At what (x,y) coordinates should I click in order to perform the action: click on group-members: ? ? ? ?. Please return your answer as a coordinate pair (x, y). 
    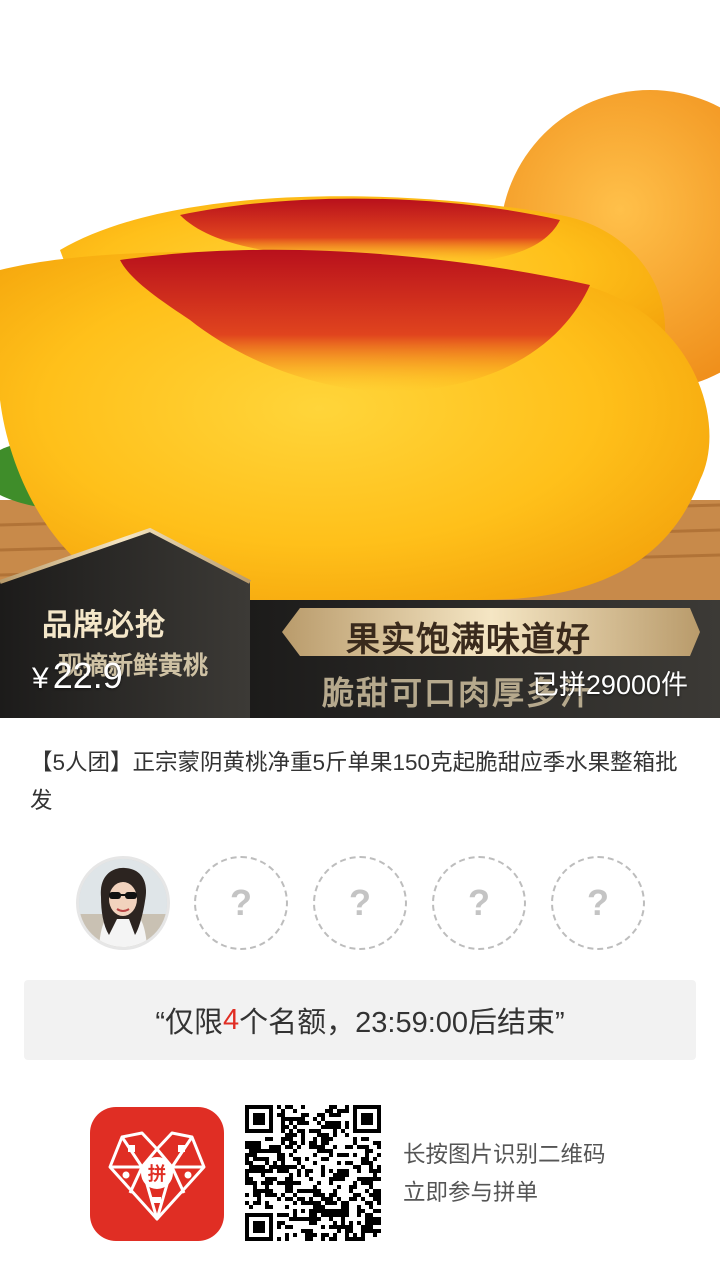
    Looking at the image, I should click on (361, 904).